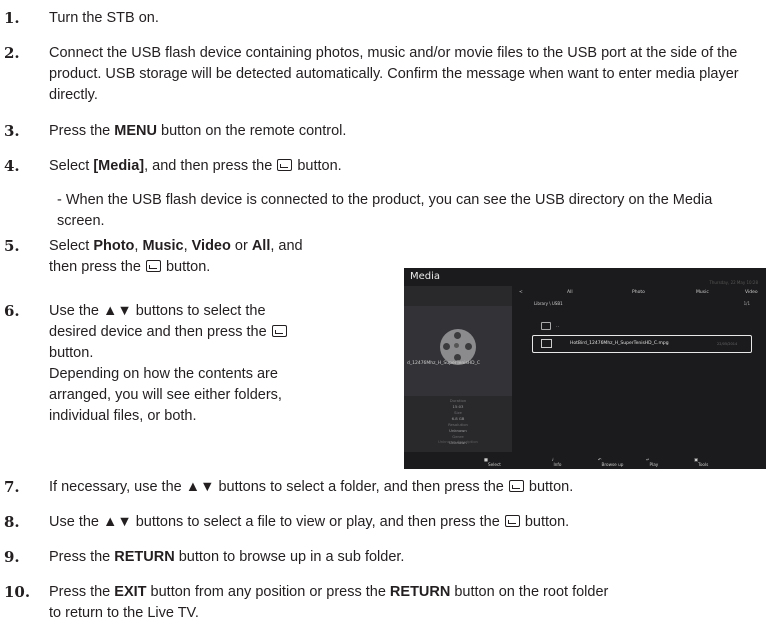 The height and width of the screenshot is (641, 767). I want to click on step-number: 8., so click(12, 522).